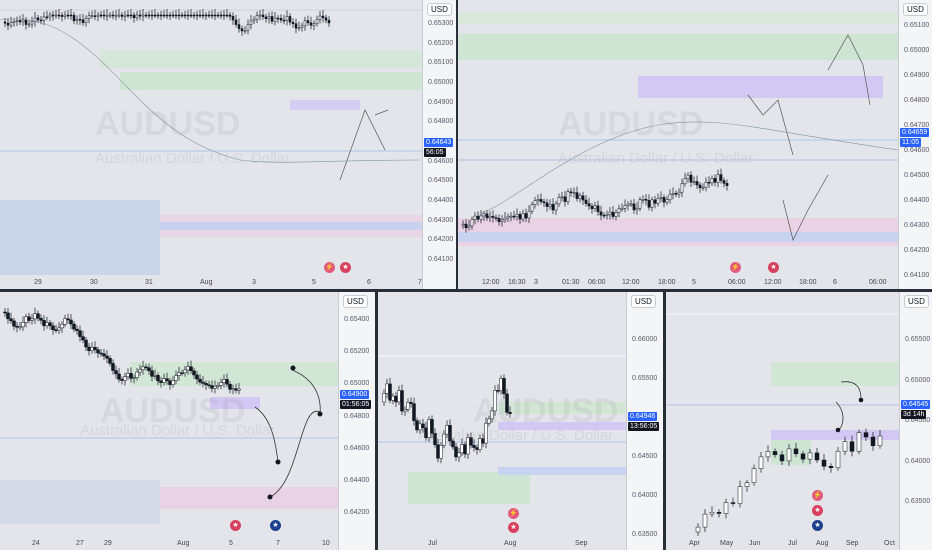 This screenshot has height=550, width=932. Describe the element at coordinates (357, 512) in the screenshot. I see `price-tick-label: 0.64200` at that location.